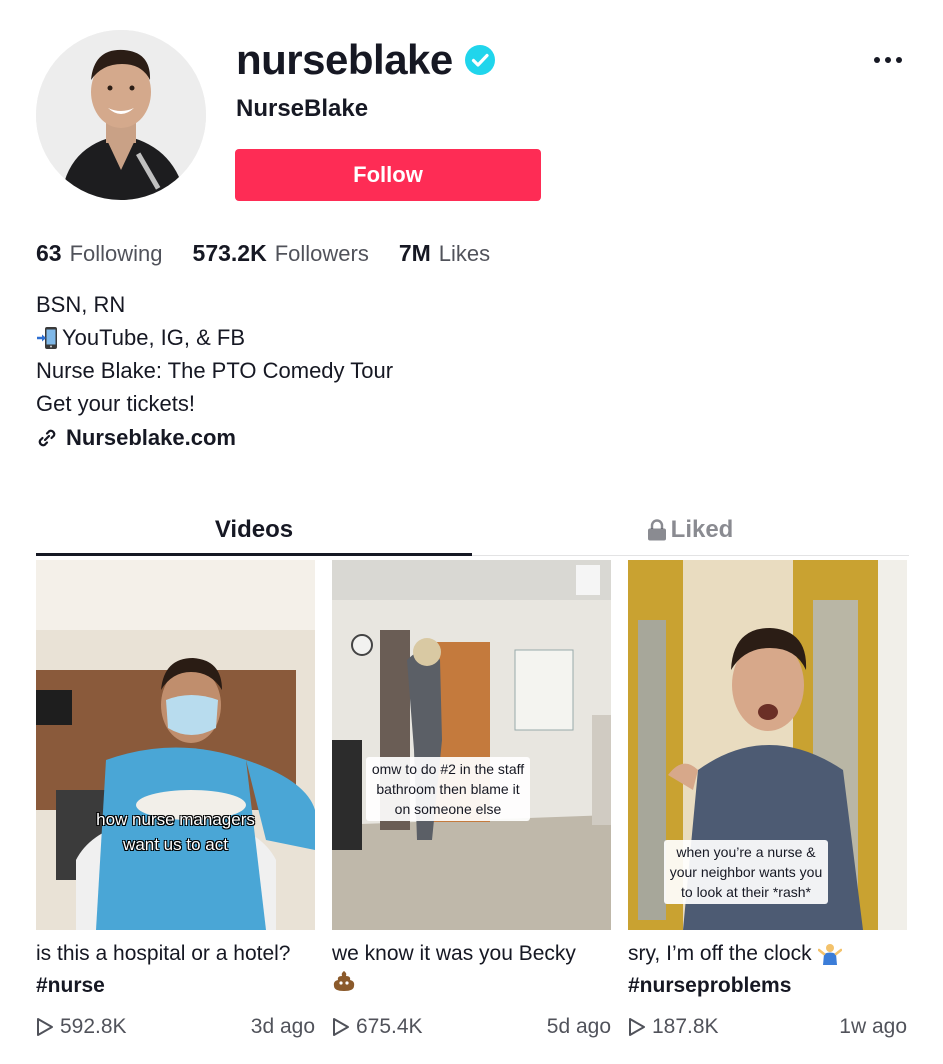  I want to click on username-row: nurseblake, so click(365, 60).